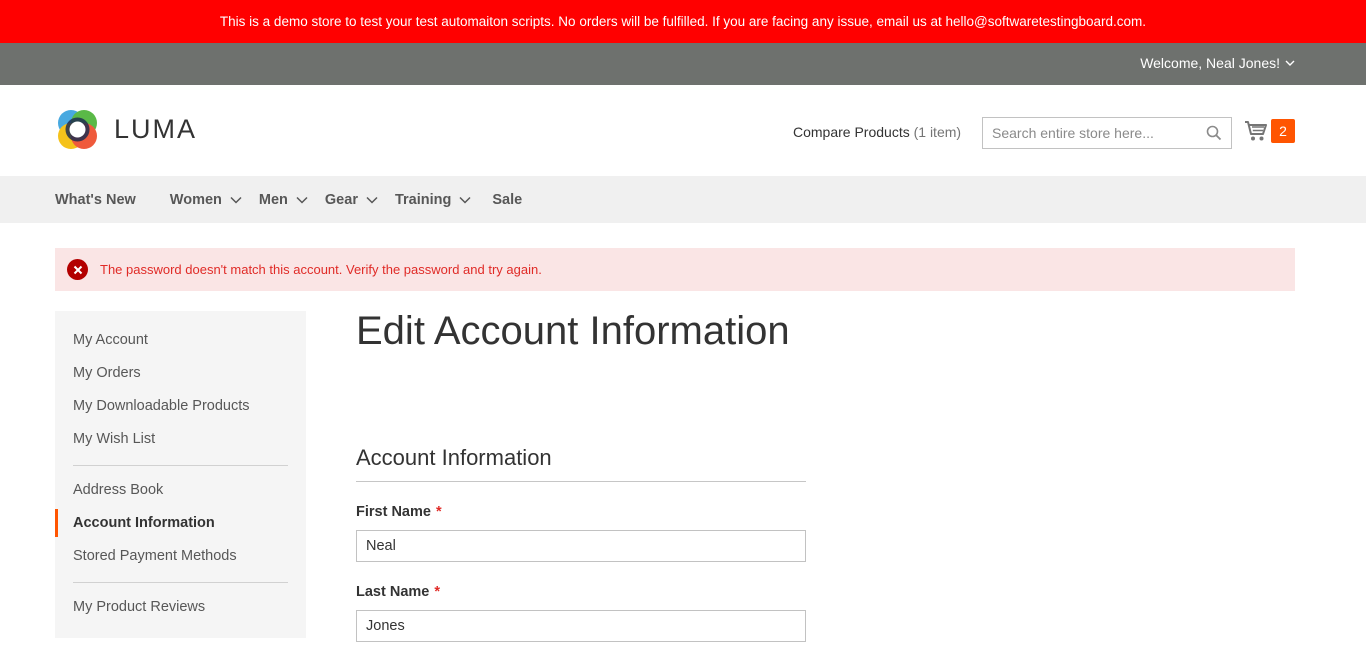 Image resolution: width=1366 pixels, height=653 pixels. What do you see at coordinates (581, 481) in the screenshot?
I see `section-divider` at bounding box center [581, 481].